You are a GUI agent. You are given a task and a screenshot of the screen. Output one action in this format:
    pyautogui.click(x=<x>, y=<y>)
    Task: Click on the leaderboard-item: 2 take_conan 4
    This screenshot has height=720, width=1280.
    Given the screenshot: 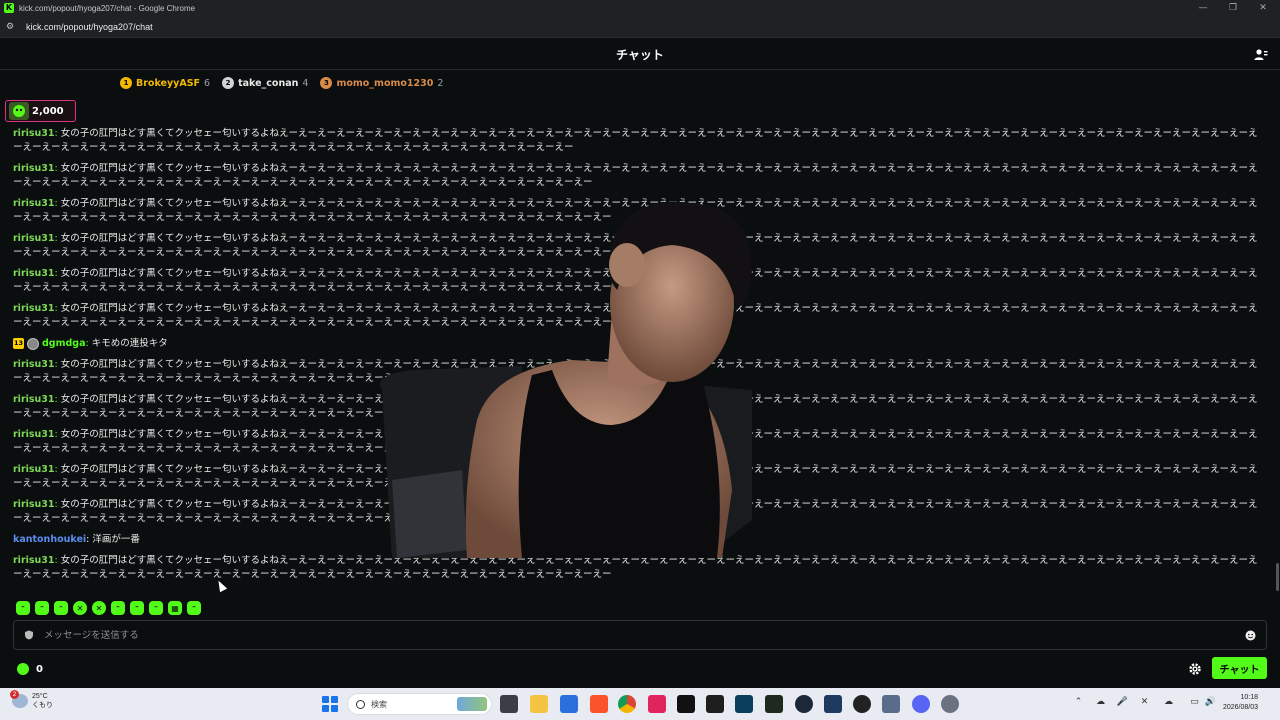 What is the action you would take?
    pyautogui.click(x=265, y=83)
    